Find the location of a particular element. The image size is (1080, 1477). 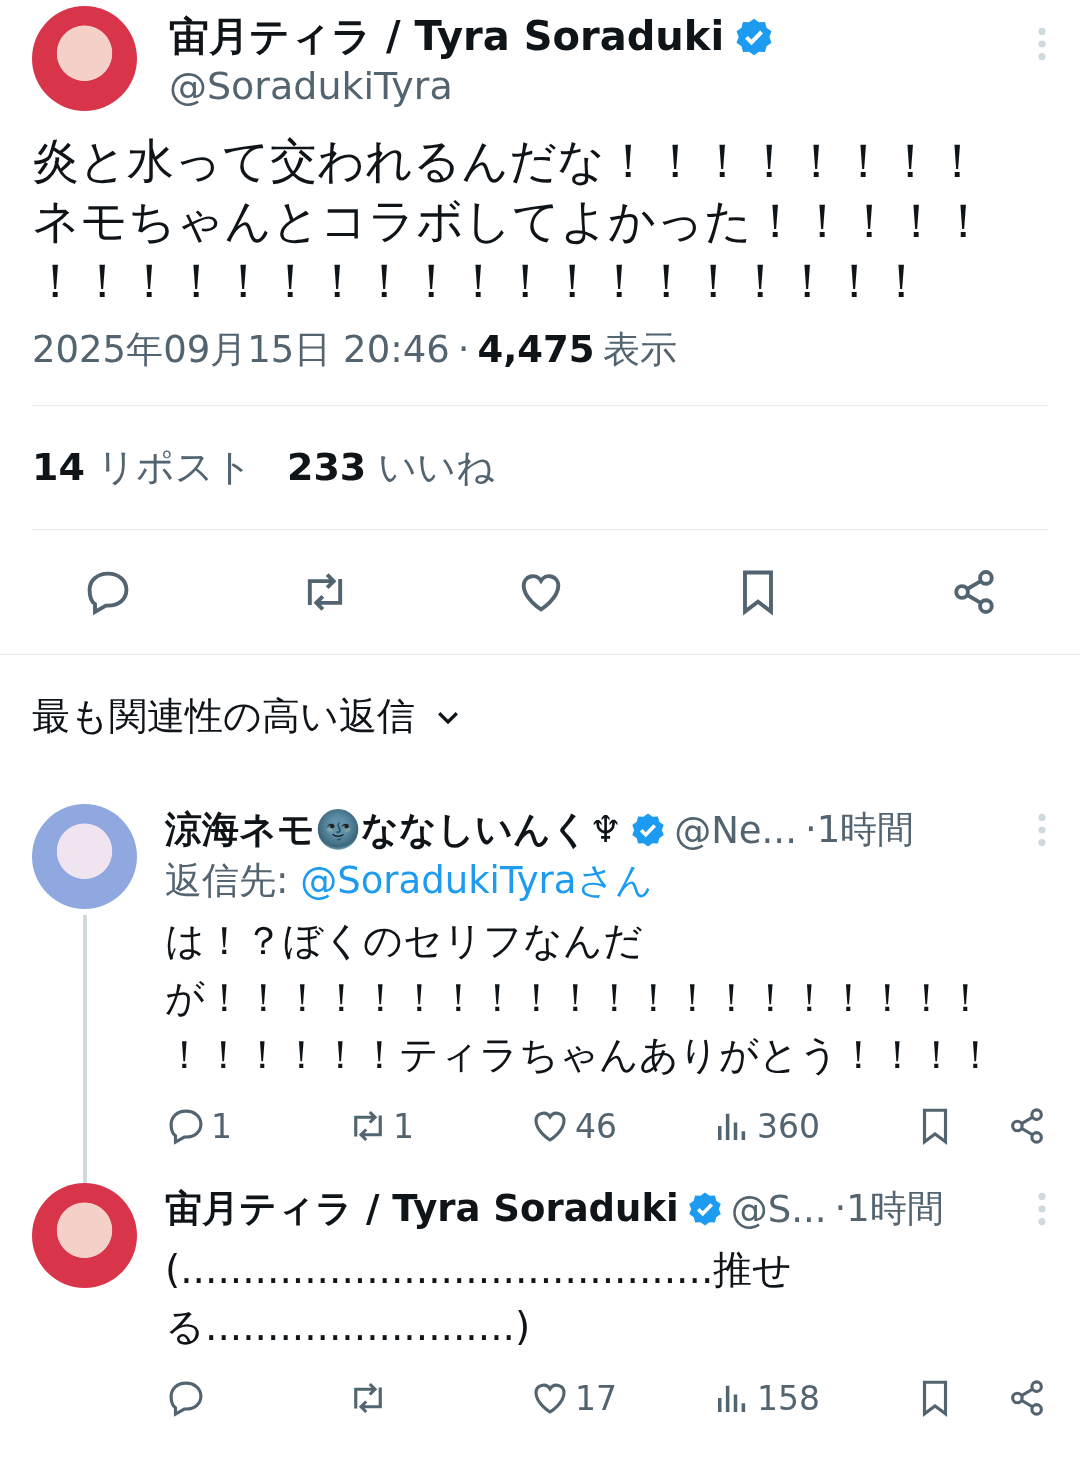

view-count: 360 is located at coordinates (788, 1126).